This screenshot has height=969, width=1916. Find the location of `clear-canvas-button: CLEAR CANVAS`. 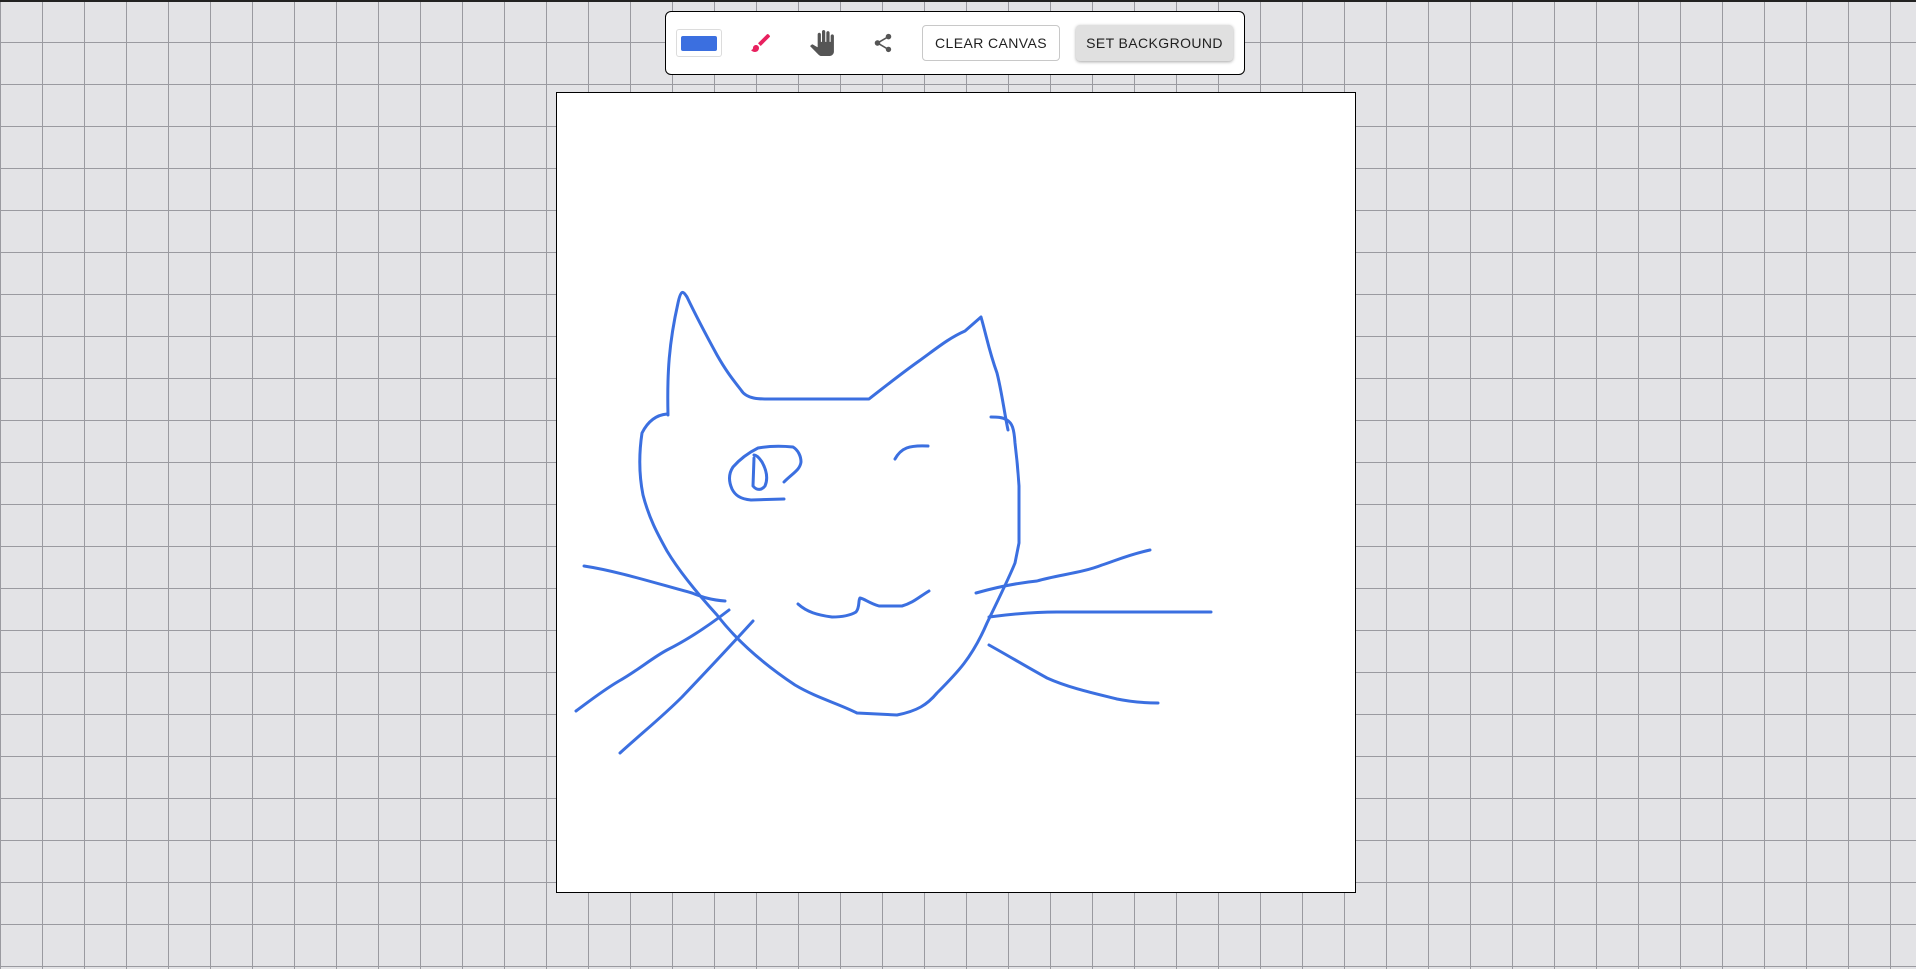

clear-canvas-button: CLEAR CANVAS is located at coordinates (991, 43).